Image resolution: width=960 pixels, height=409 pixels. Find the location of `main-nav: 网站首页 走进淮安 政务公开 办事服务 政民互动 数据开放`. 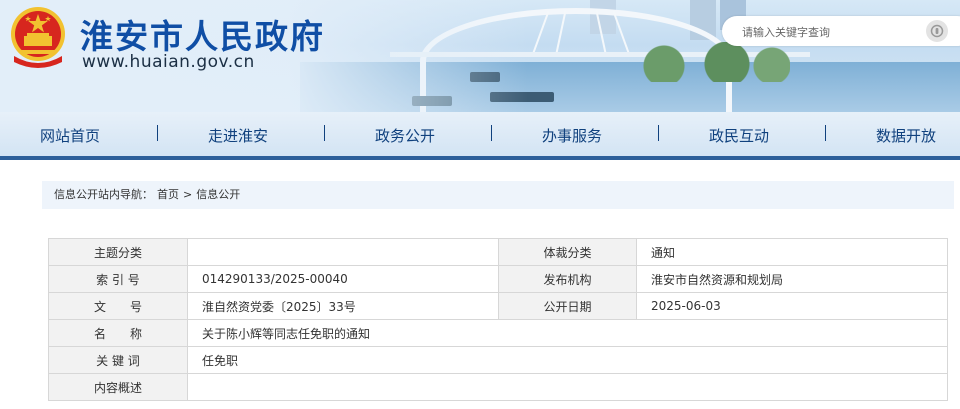

main-nav: 网站首页 走进淮安 政务公开 办事服务 政民互动 数据开放 is located at coordinates (480, 136).